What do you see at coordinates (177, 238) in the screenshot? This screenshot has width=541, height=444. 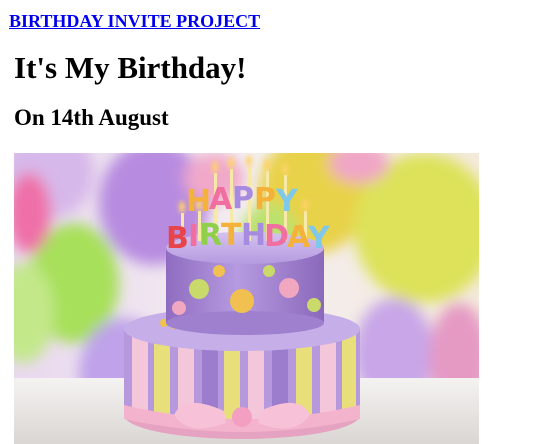 I see `candle-letter: B` at bounding box center [177, 238].